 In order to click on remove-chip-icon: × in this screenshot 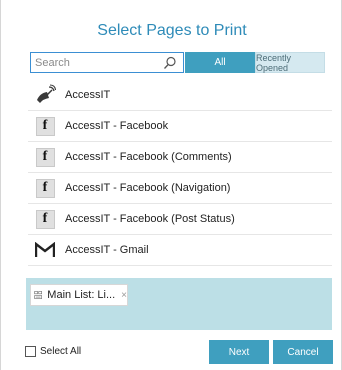, I will do `click(124, 295)`.